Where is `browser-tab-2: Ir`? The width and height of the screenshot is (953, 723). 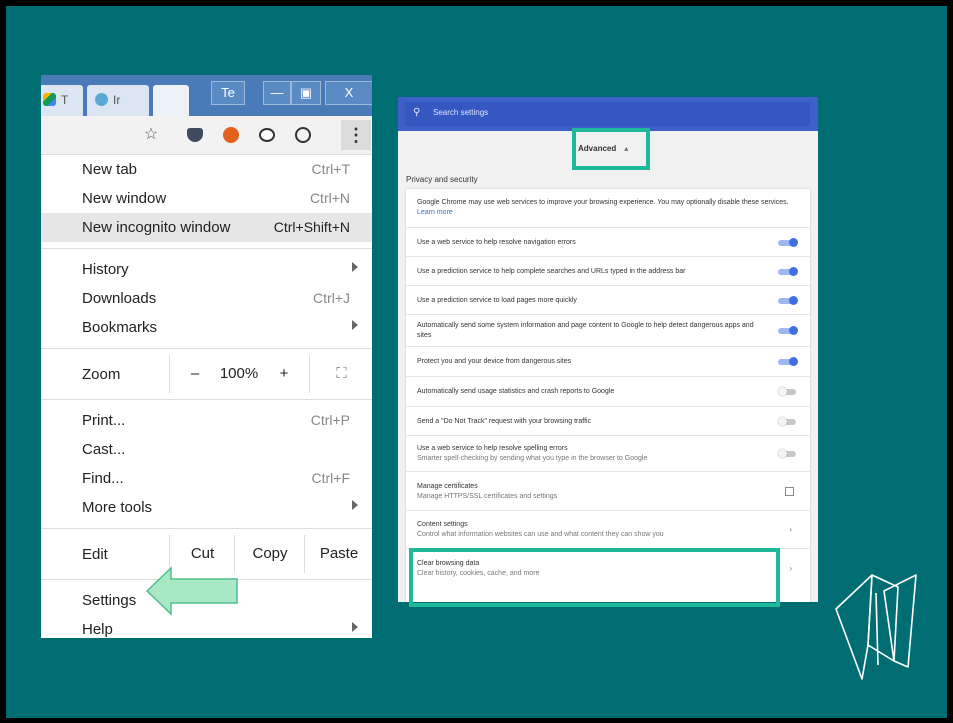
browser-tab-2: Ir is located at coordinates (118, 100).